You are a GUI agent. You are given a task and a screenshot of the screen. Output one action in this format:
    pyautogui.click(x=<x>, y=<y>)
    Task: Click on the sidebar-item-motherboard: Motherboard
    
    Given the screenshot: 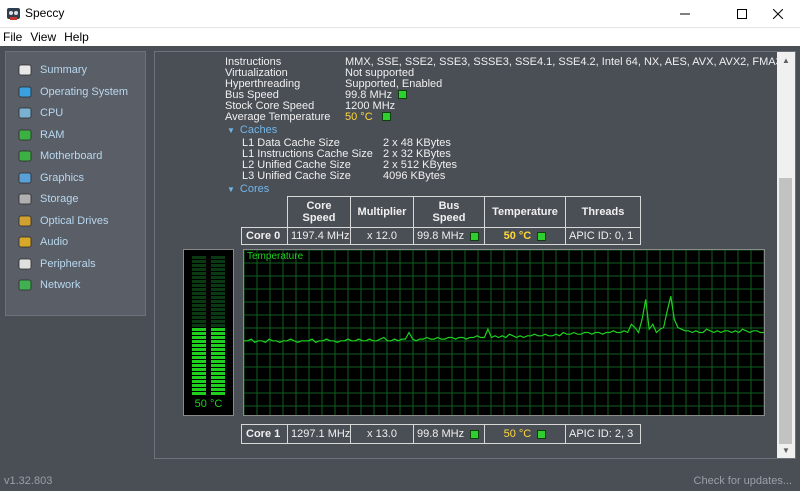 What is the action you would take?
    pyautogui.click(x=75, y=156)
    